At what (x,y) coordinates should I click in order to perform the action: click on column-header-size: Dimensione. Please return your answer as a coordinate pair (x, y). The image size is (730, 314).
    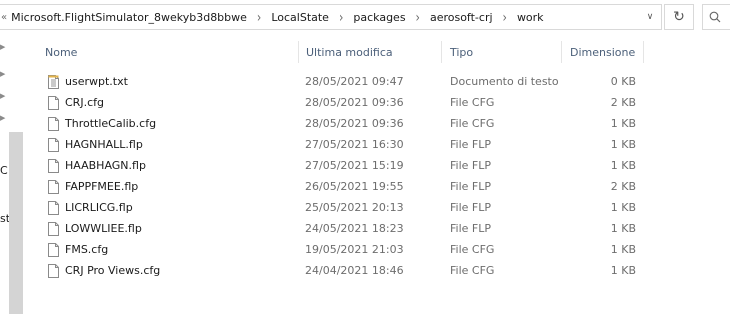
    Looking at the image, I should click on (602, 52).